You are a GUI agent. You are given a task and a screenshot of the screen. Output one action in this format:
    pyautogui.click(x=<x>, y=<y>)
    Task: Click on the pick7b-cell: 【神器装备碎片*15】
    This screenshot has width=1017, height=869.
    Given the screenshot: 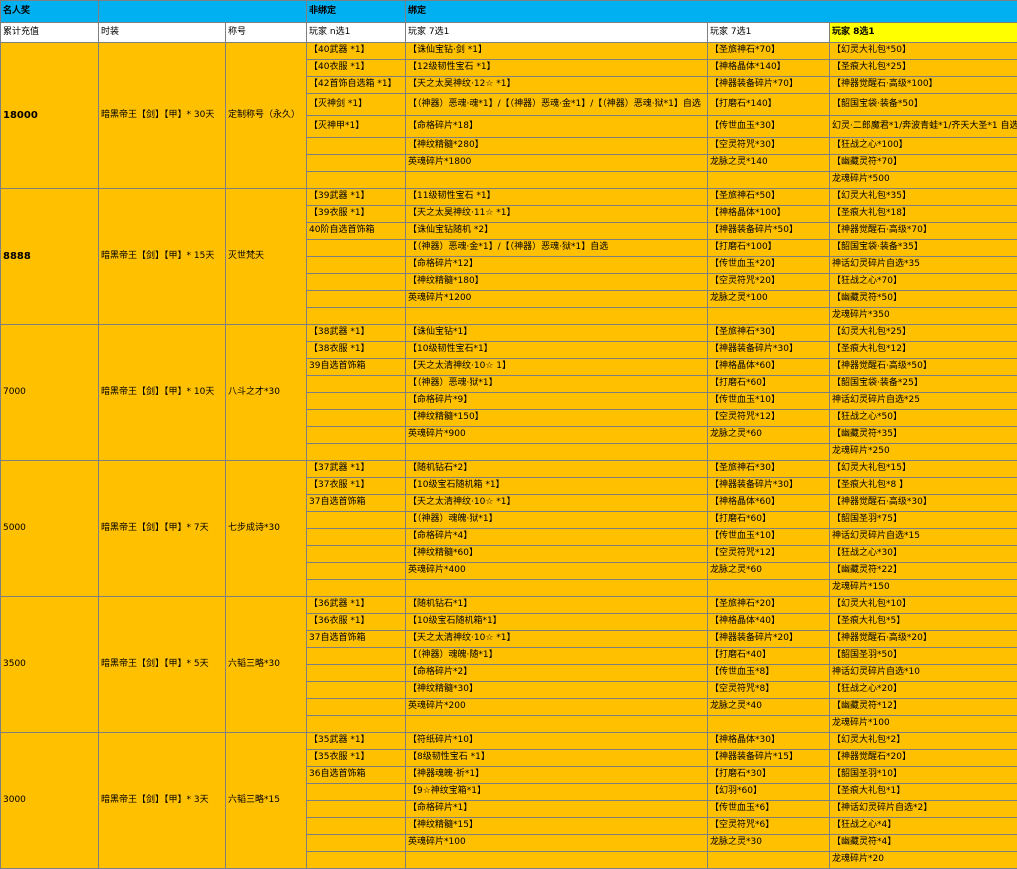 What is the action you would take?
    pyautogui.click(x=769, y=758)
    